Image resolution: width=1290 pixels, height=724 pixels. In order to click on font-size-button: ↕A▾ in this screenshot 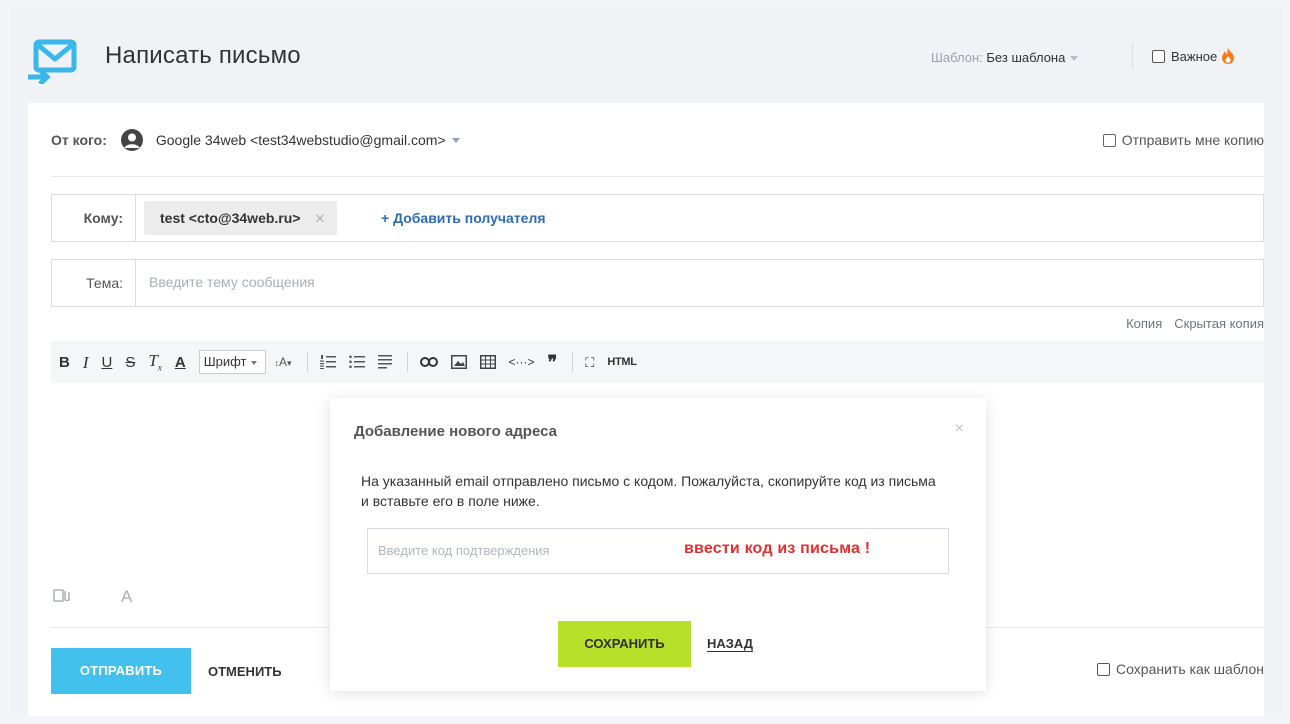, I will do `click(282, 362)`.